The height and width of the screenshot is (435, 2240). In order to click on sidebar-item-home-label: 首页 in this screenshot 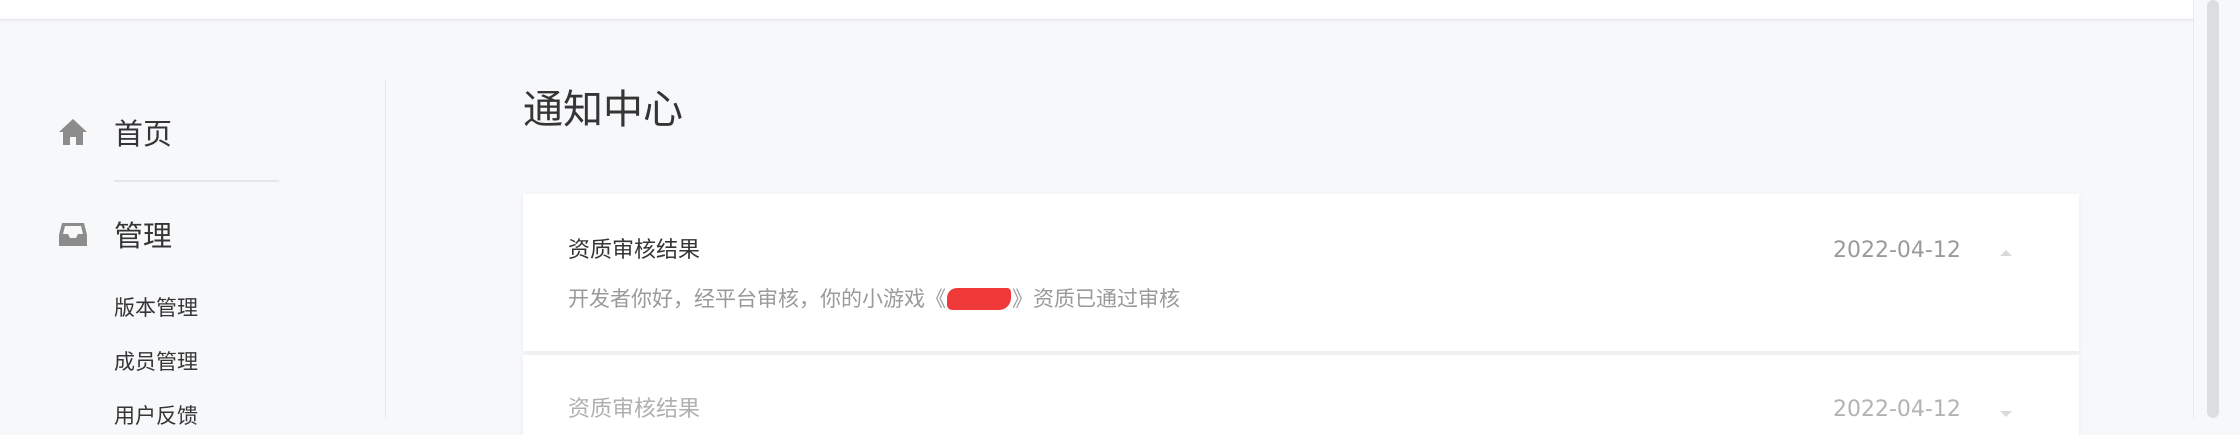, I will do `click(143, 134)`.